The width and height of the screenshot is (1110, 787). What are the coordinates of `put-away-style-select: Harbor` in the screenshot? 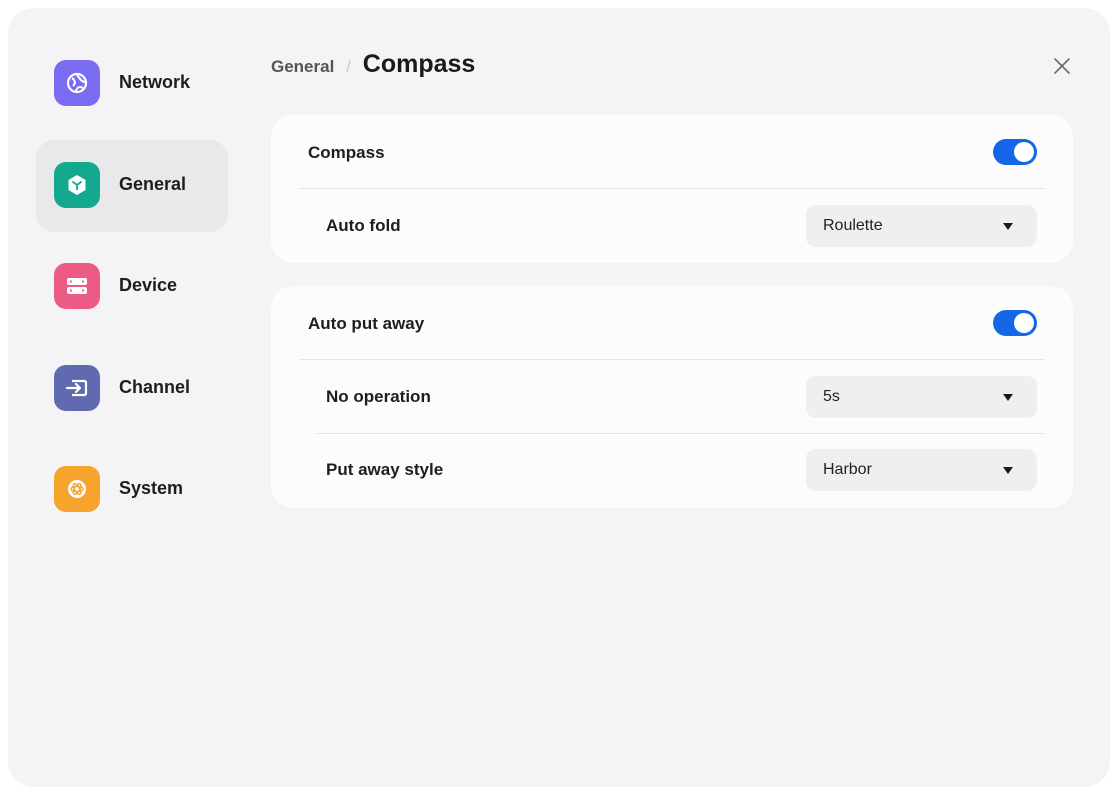 It's located at (921, 470).